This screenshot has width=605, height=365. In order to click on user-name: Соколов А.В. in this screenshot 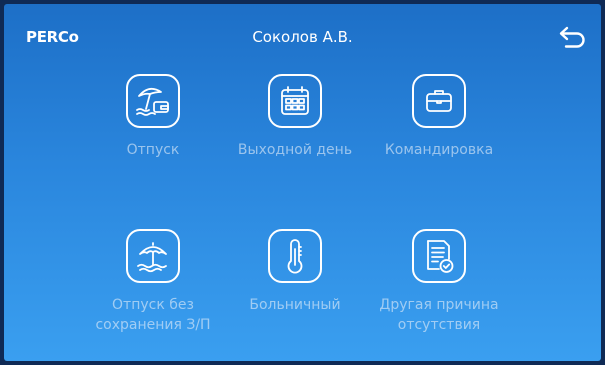, I will do `click(302, 37)`.